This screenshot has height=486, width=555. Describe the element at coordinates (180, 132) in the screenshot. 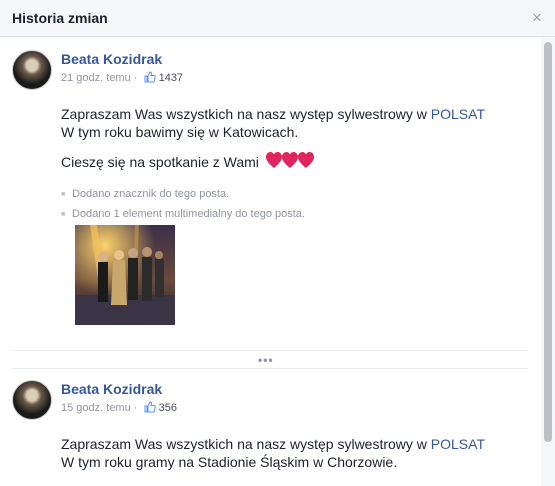

I see `post-line: W tym roku bawimy się w Katowicach.` at that location.